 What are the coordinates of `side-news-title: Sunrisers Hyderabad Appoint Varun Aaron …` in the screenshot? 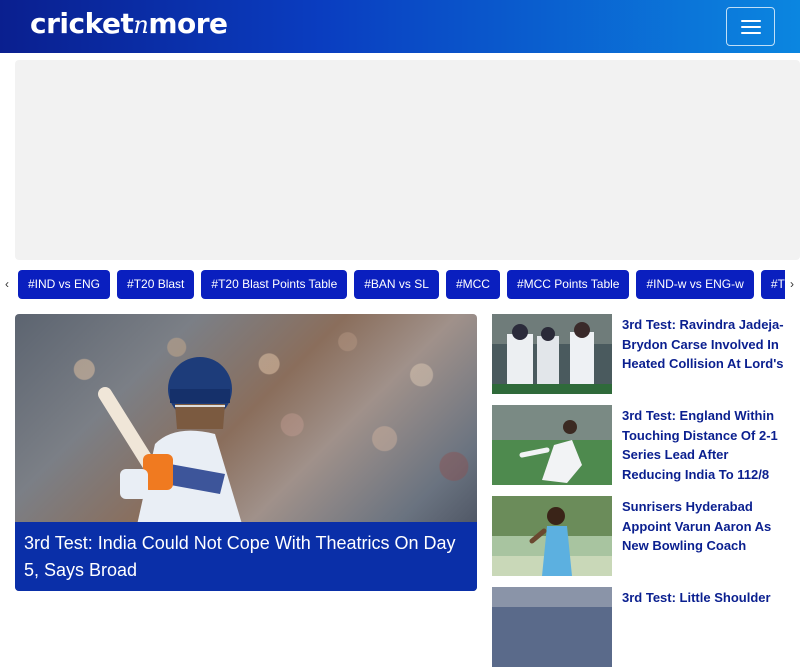 It's located at (704, 526).